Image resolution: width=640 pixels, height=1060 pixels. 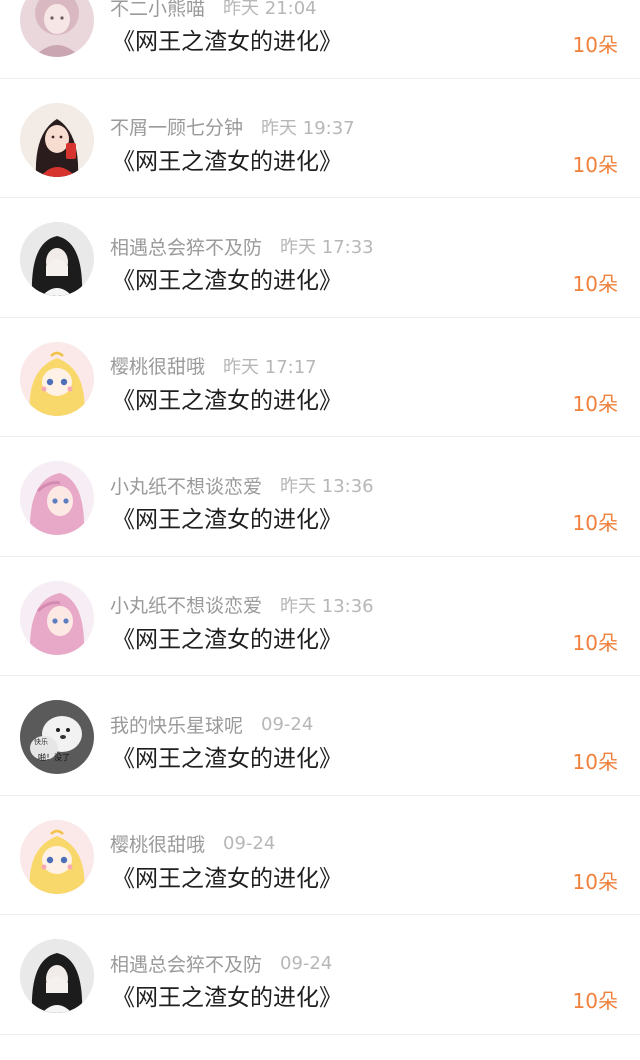 What do you see at coordinates (320, 377) in the screenshot?
I see `list-item: 樱桃很甜哦 昨天 17:17 《网王之渣女的进化》 10朵` at bounding box center [320, 377].